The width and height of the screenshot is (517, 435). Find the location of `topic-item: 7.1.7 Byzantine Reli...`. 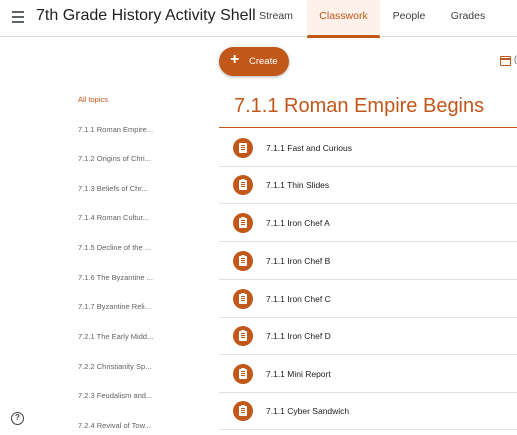

topic-item: 7.1.7 Byzantine Reli... is located at coordinates (114, 306).